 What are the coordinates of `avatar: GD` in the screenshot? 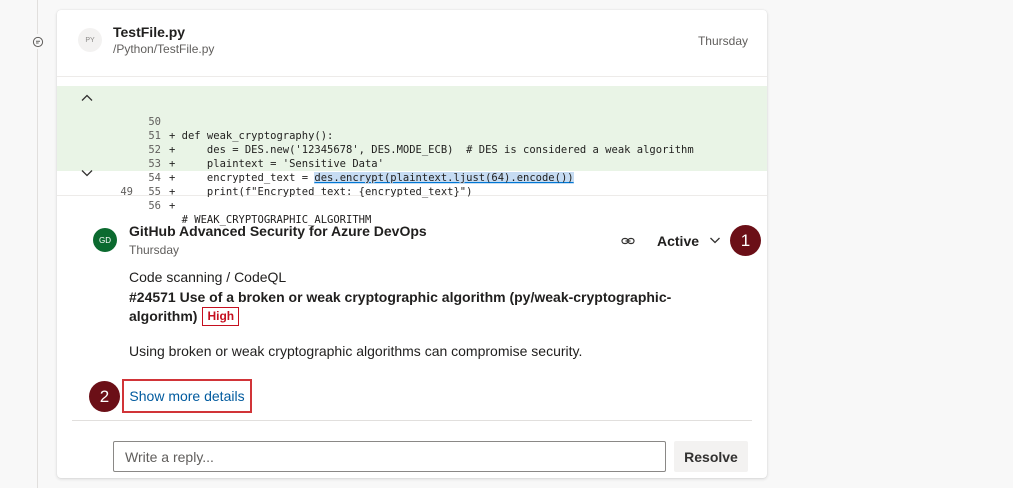 It's located at (105, 240).